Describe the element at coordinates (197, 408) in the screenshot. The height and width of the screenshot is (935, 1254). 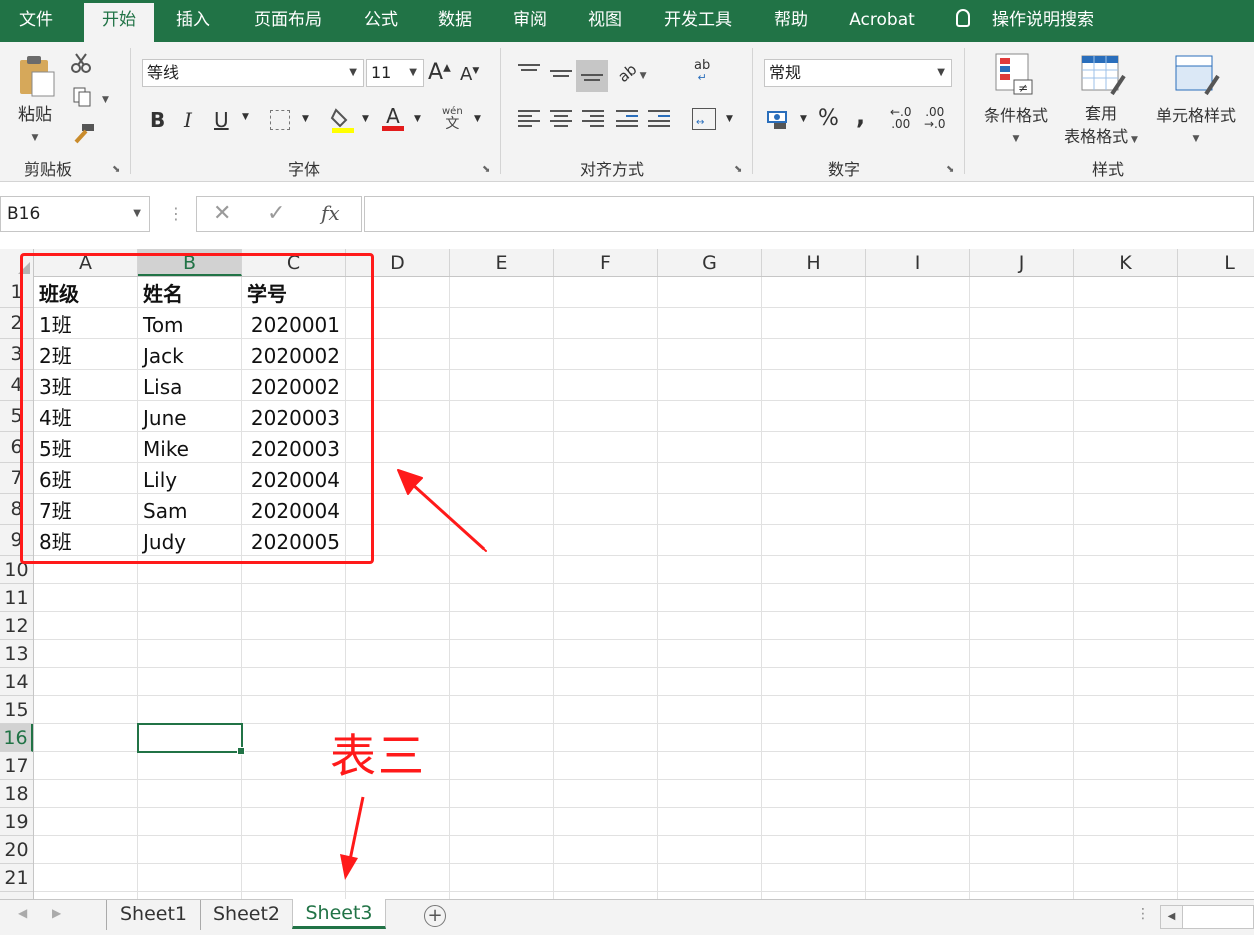
I see `highlight-box` at that location.